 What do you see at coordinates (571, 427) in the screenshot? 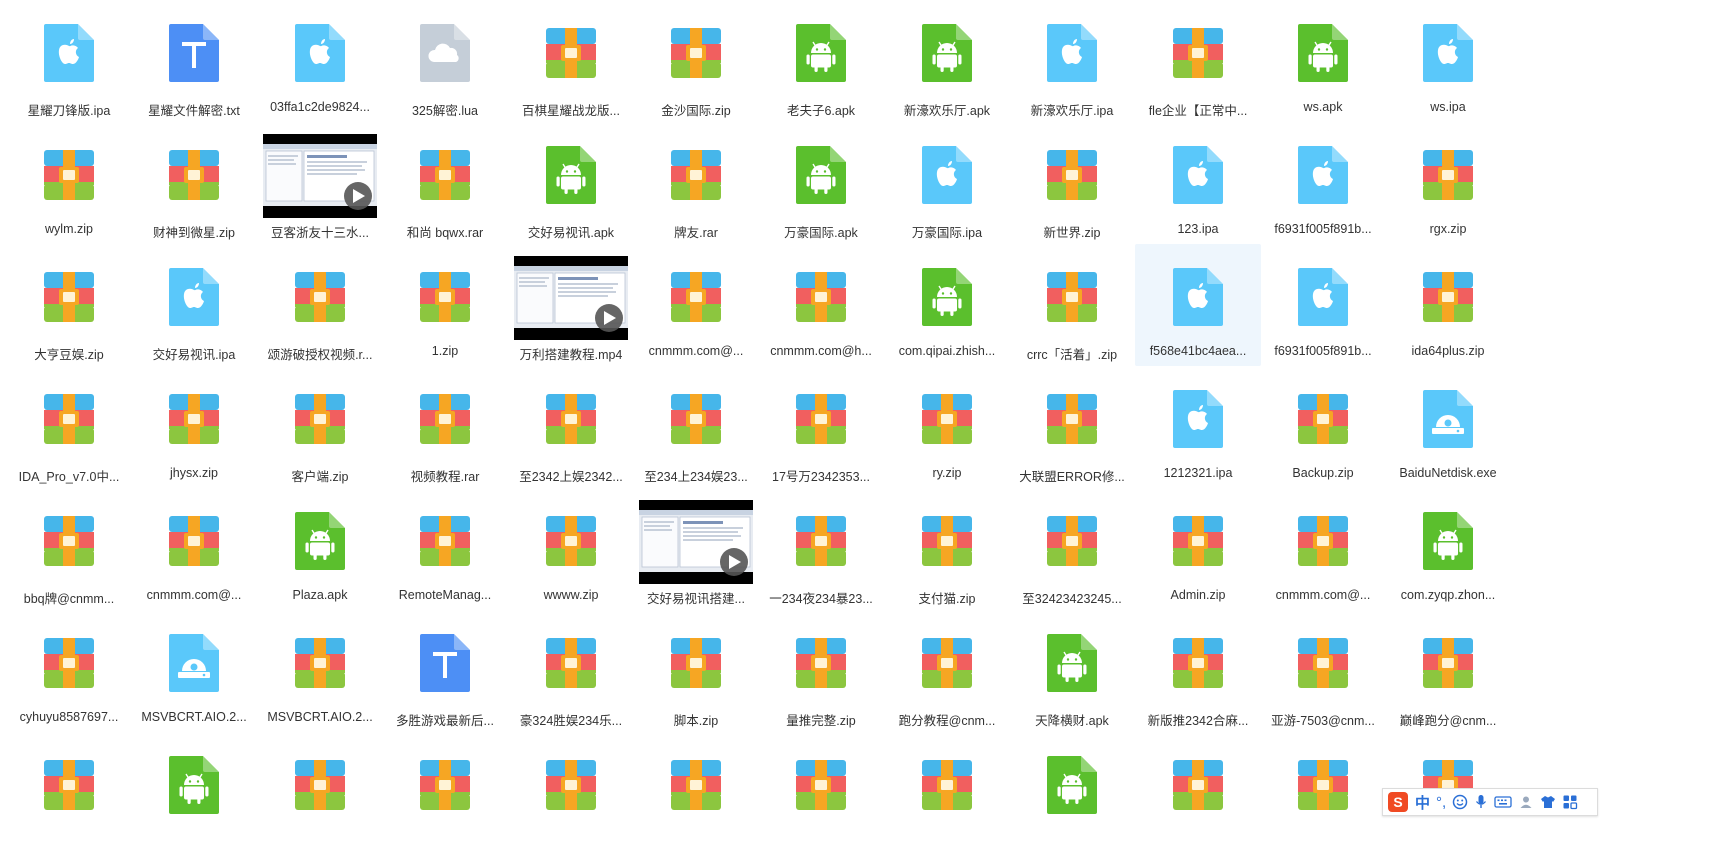
I see `file-item: 至2342上娱2342` at bounding box center [571, 427].